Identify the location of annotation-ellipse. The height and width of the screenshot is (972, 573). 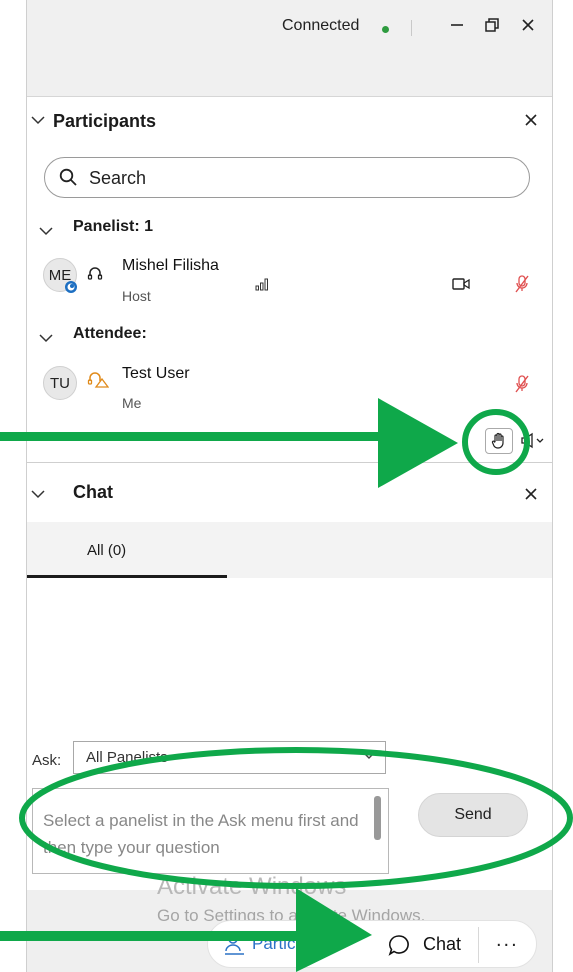
(296, 818).